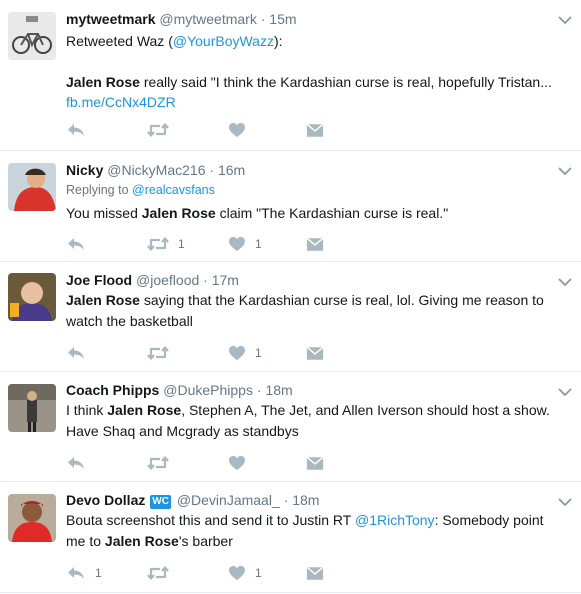 The image size is (581, 594). What do you see at coordinates (181, 244) in the screenshot?
I see `retweet-count: 1` at bounding box center [181, 244].